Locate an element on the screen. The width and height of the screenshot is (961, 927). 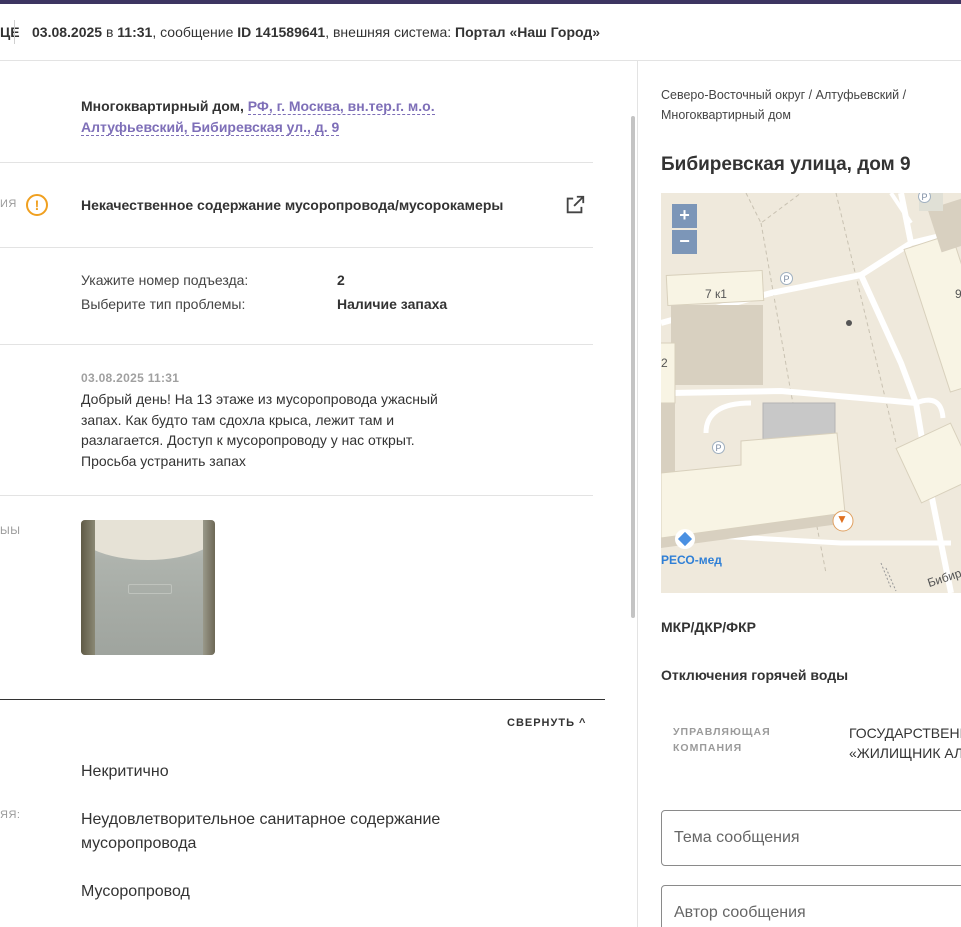
collapse-button: СВЕРНУТЬ ^ is located at coordinates (546, 723).